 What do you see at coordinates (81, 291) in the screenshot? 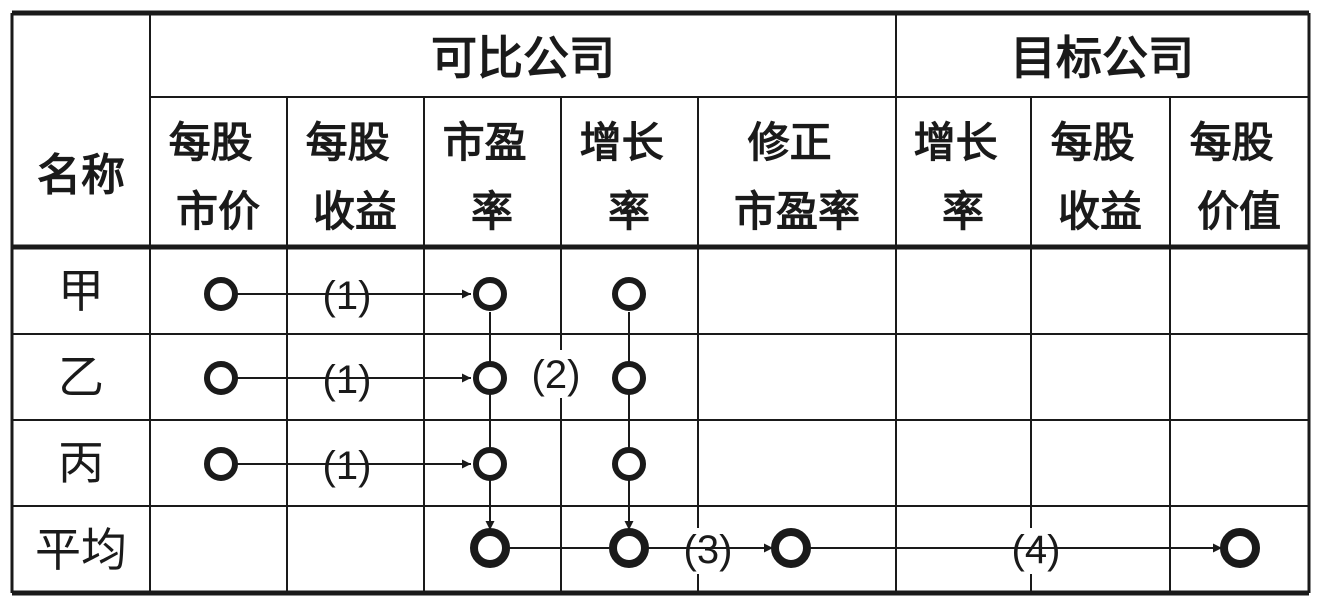
I see `row-label-jia: 甲` at bounding box center [81, 291].